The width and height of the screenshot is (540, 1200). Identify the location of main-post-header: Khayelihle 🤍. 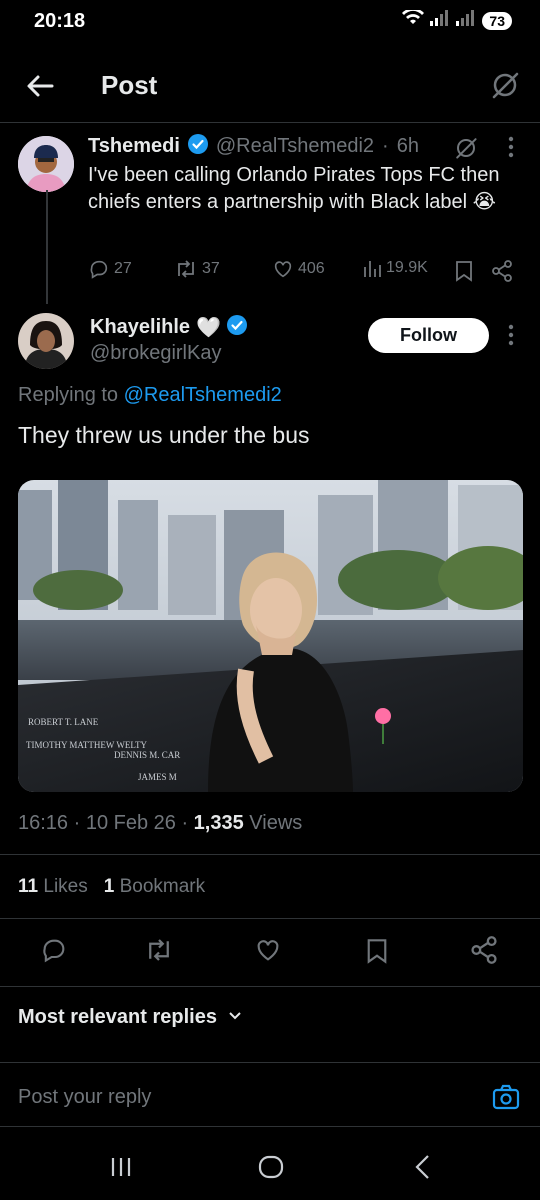
(168, 327).